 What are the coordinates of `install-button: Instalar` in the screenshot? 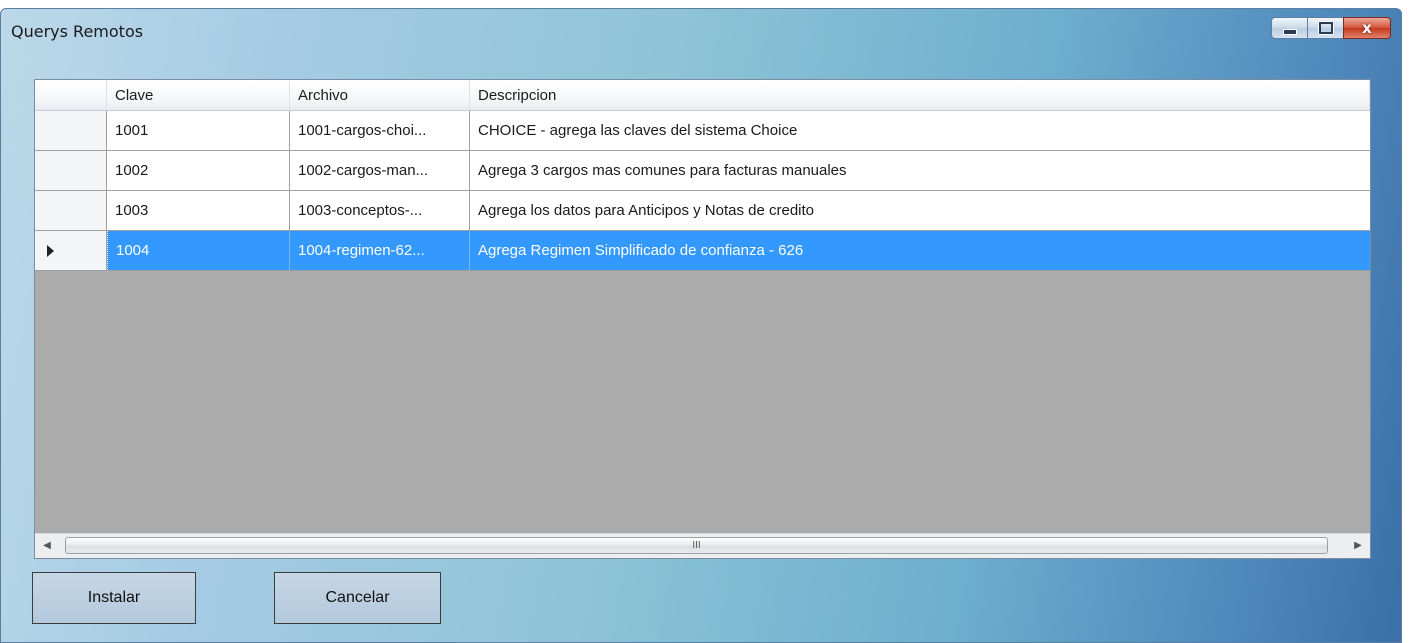 It's located at (114, 598).